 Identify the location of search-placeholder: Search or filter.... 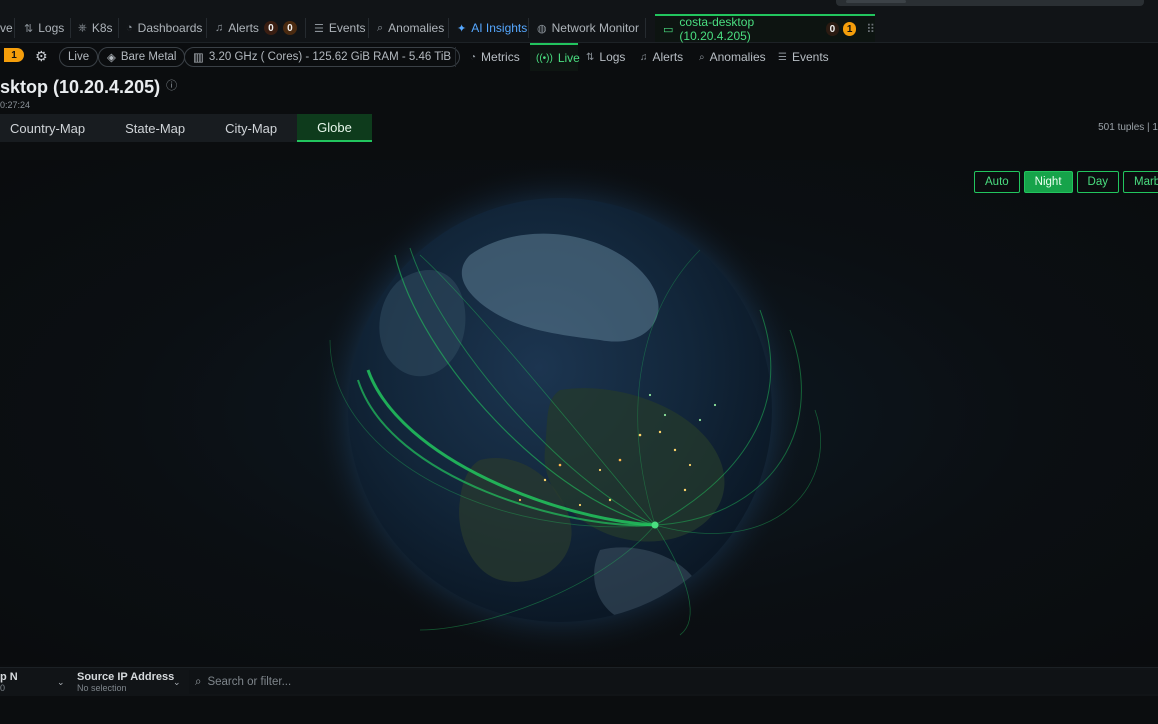
(249, 682).